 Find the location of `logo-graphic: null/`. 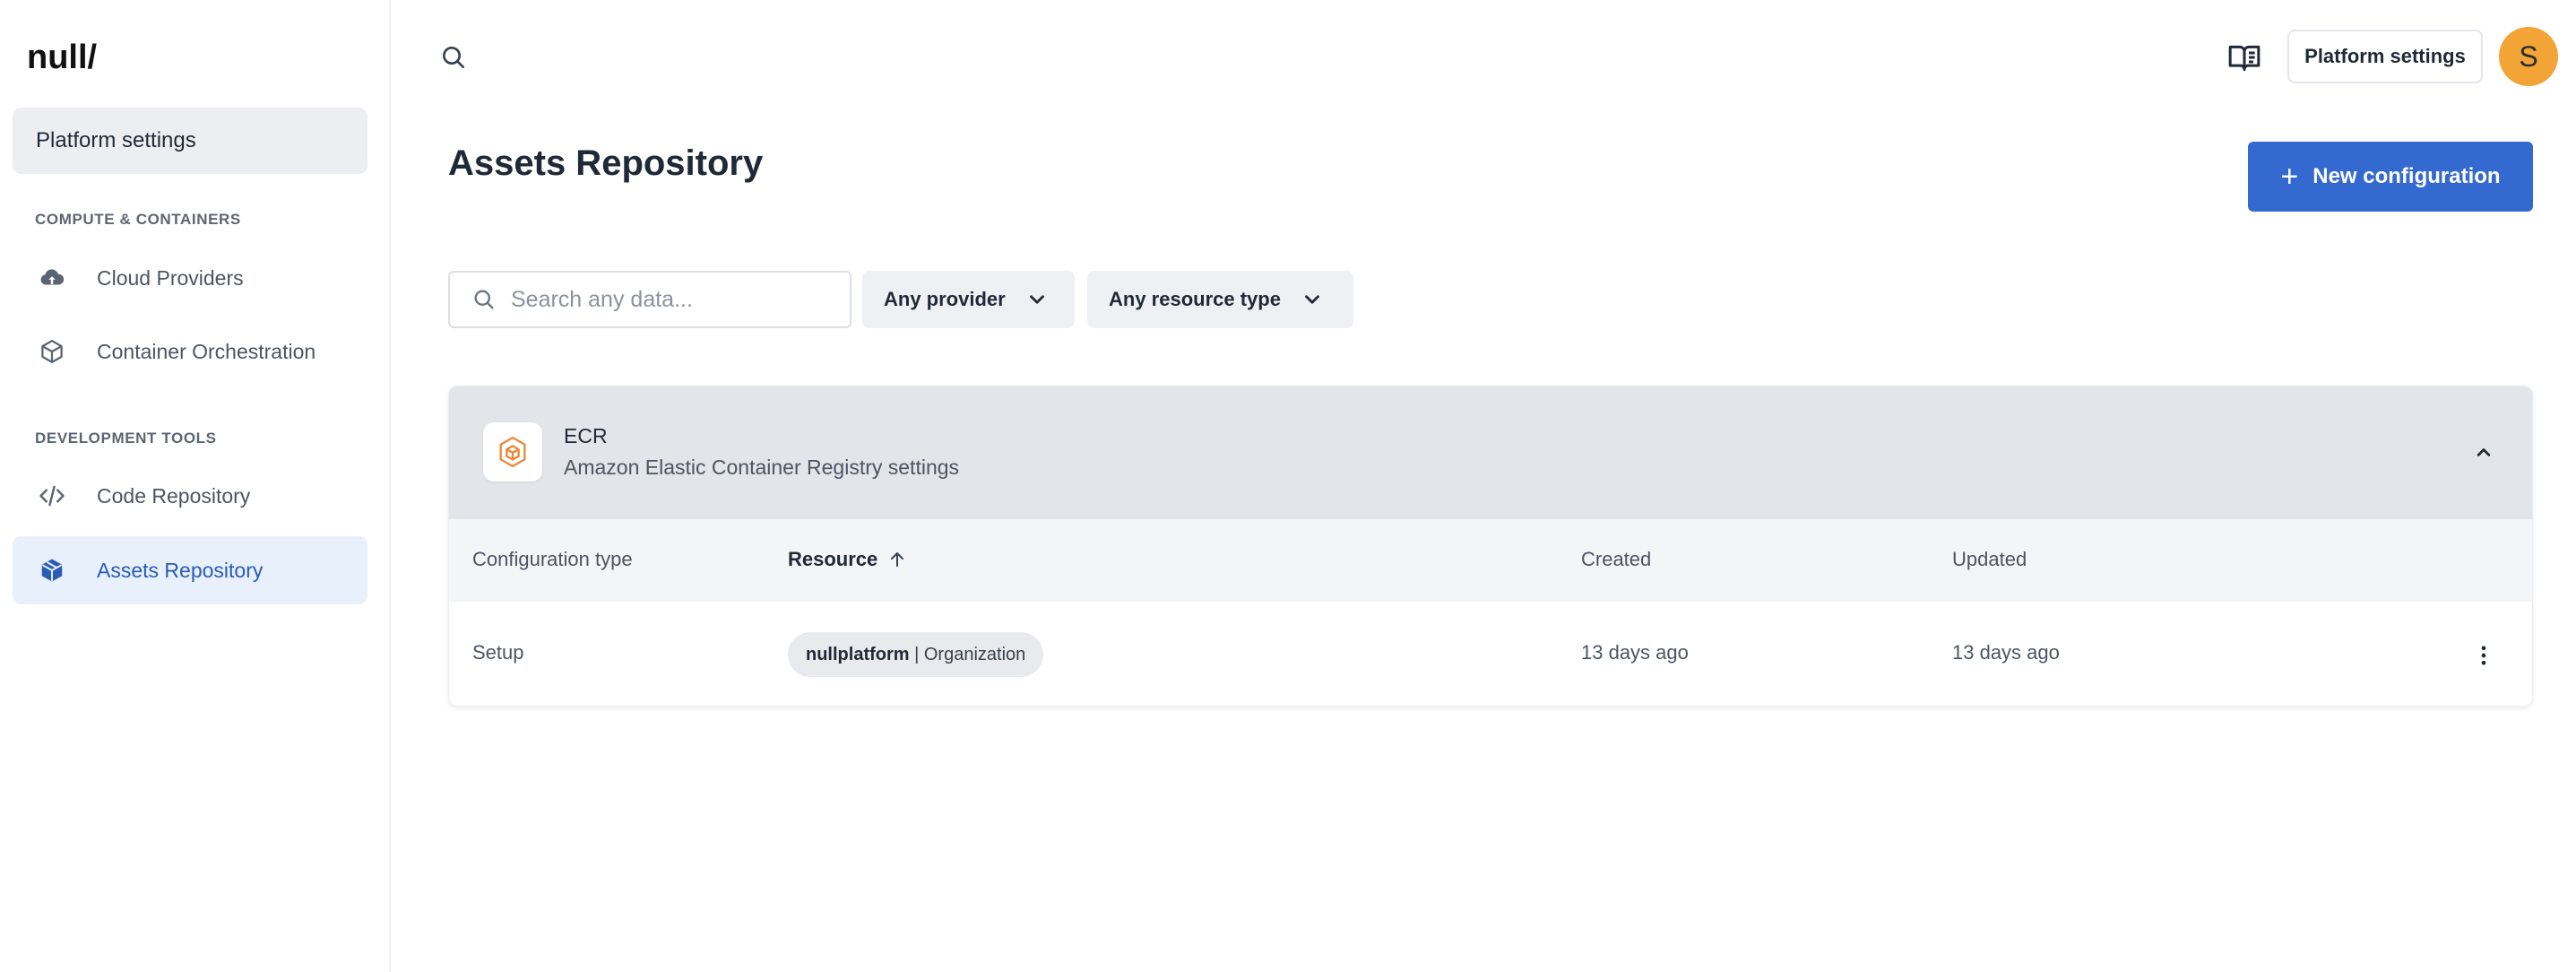

logo-graphic: null/ is located at coordinates (62, 57).